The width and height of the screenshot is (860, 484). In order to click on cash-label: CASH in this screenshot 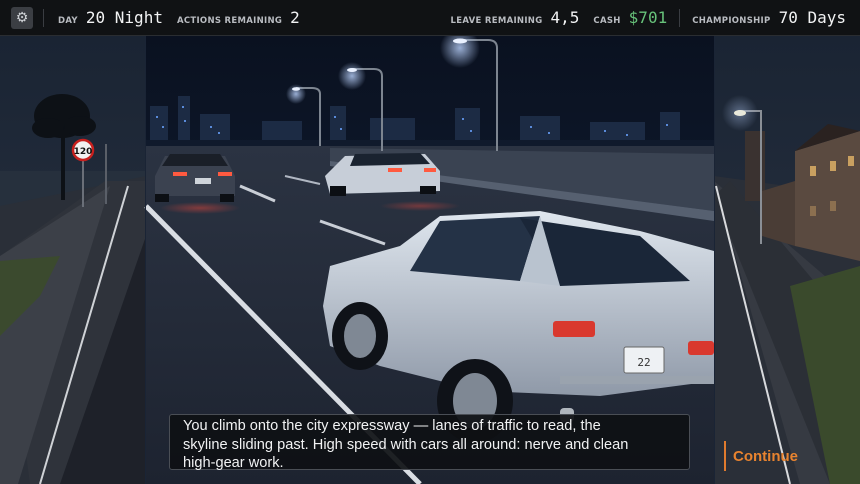, I will do `click(607, 21)`.